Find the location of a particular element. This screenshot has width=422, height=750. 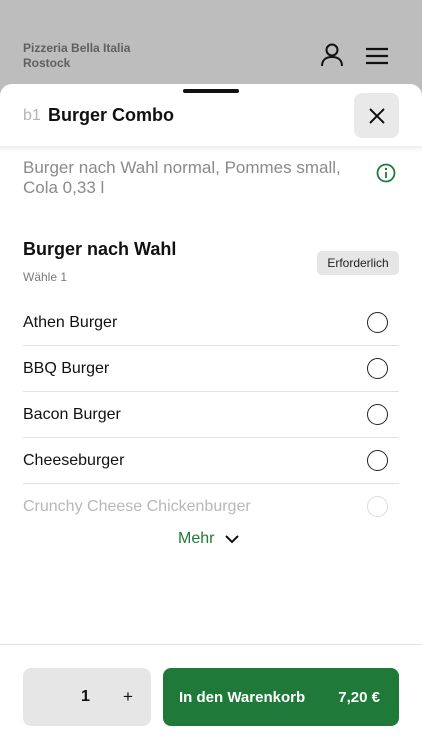

option-group-subtitle: Wähle 1 is located at coordinates (45, 277).